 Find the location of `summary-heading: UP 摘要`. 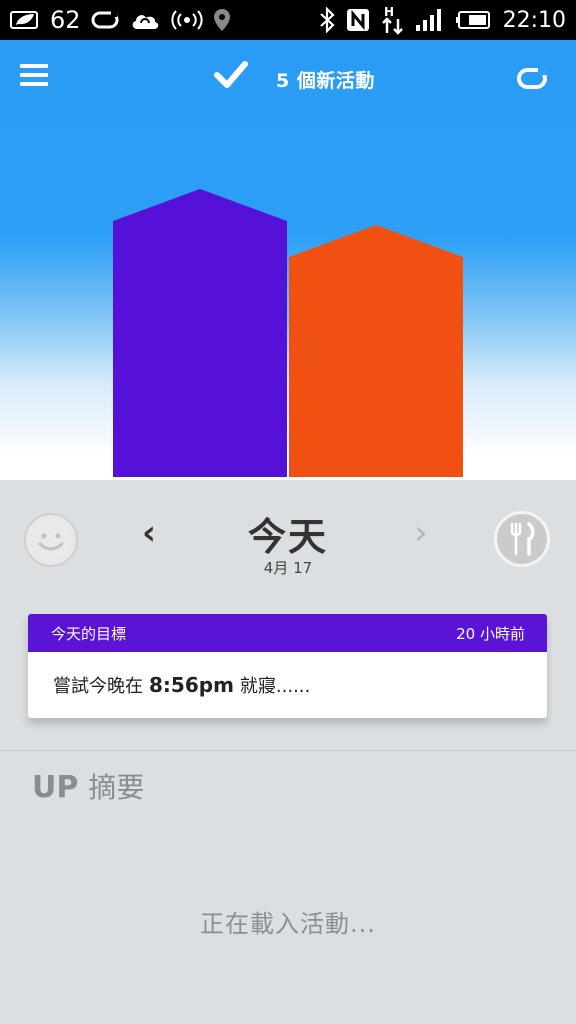

summary-heading: UP 摘要 is located at coordinates (88, 786).